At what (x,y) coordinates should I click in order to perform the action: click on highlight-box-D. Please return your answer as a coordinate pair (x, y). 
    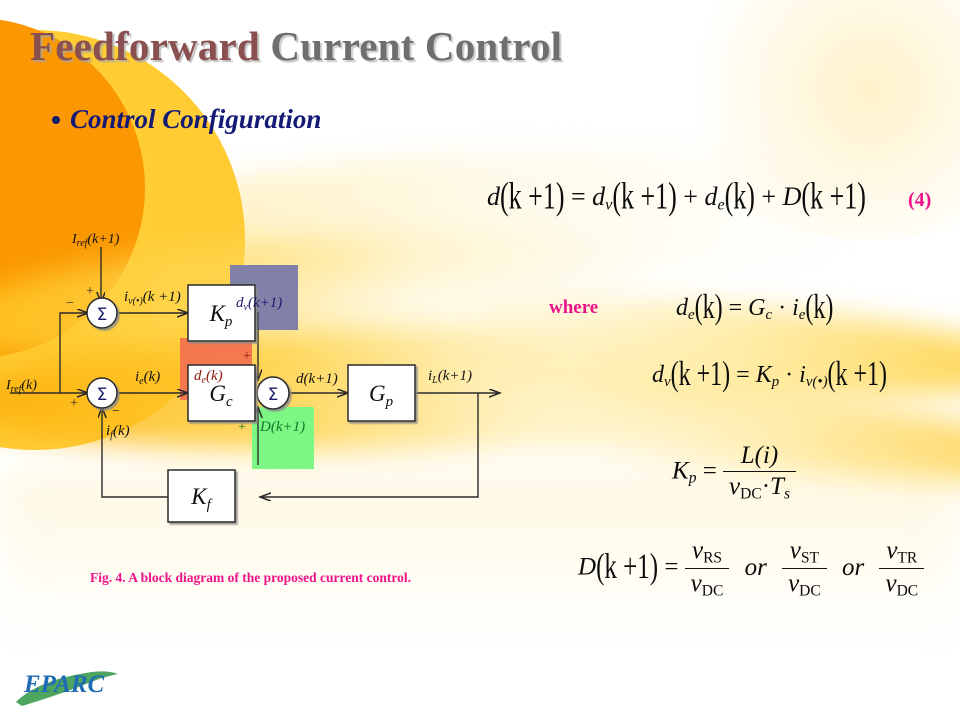
    Looking at the image, I should click on (283, 438).